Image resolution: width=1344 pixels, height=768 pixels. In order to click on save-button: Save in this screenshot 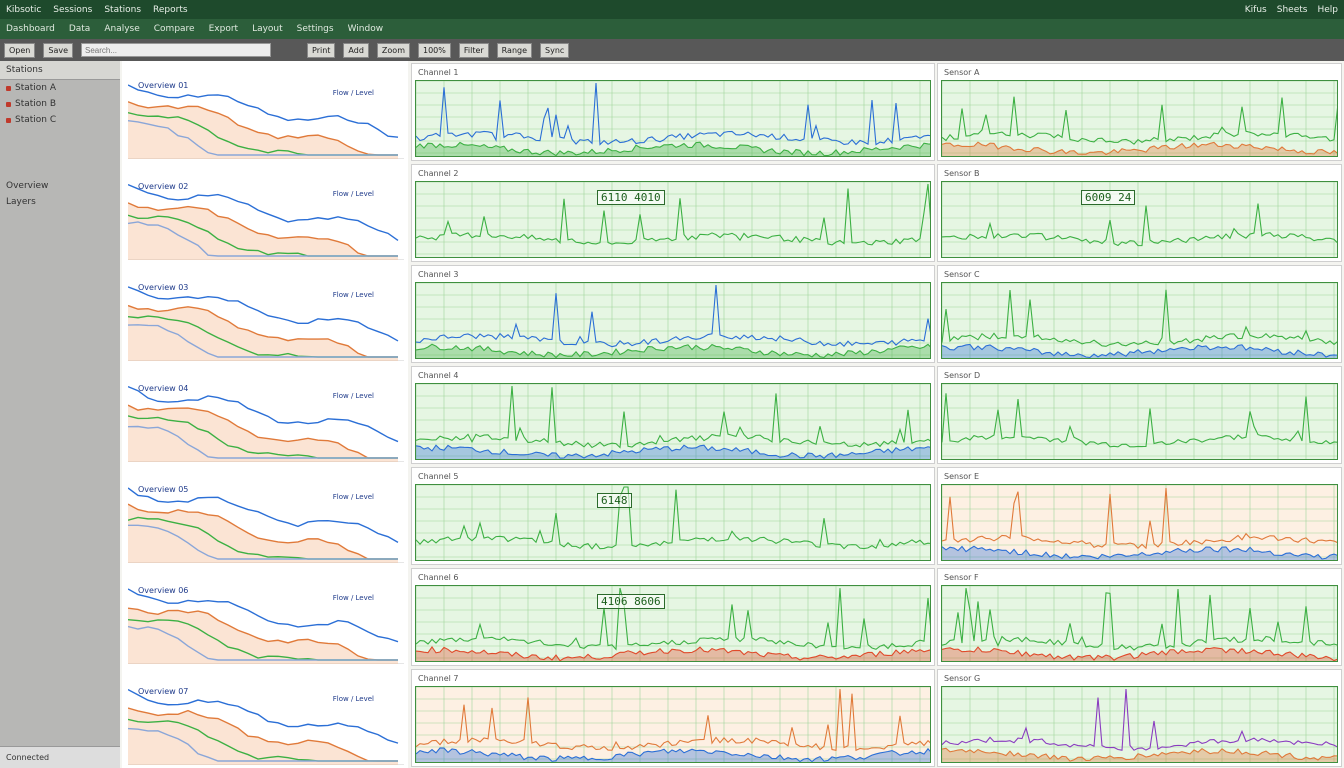, I will do `click(58, 50)`.